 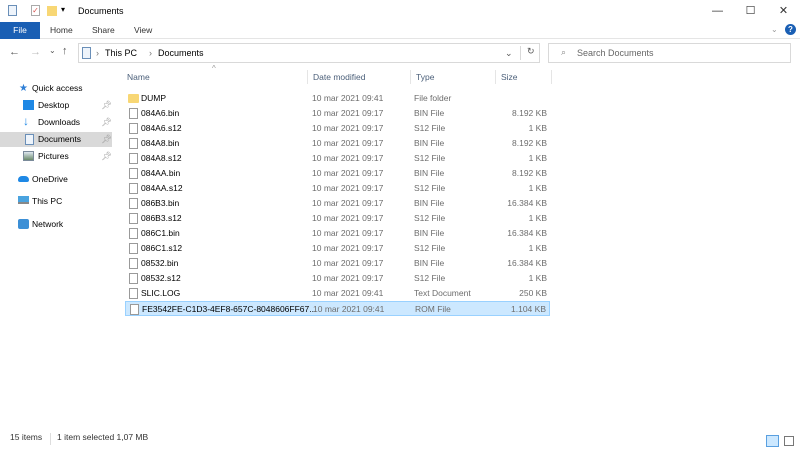 I want to click on pictures-icon, so click(x=28, y=156).